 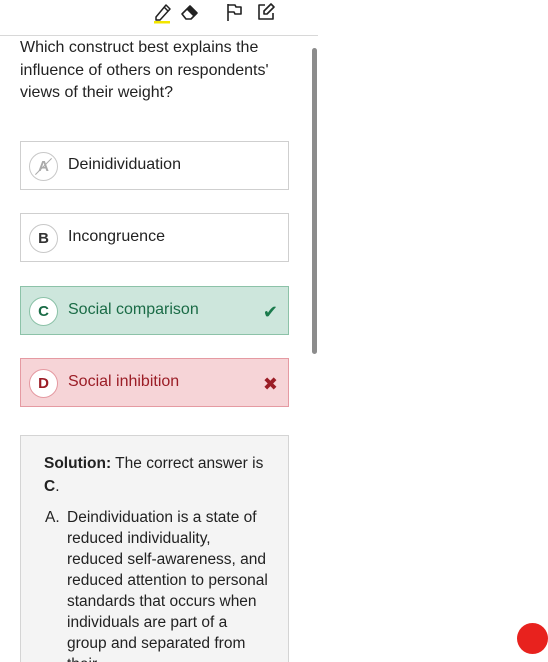 What do you see at coordinates (43, 311) in the screenshot?
I see `choice-letter: C` at bounding box center [43, 311].